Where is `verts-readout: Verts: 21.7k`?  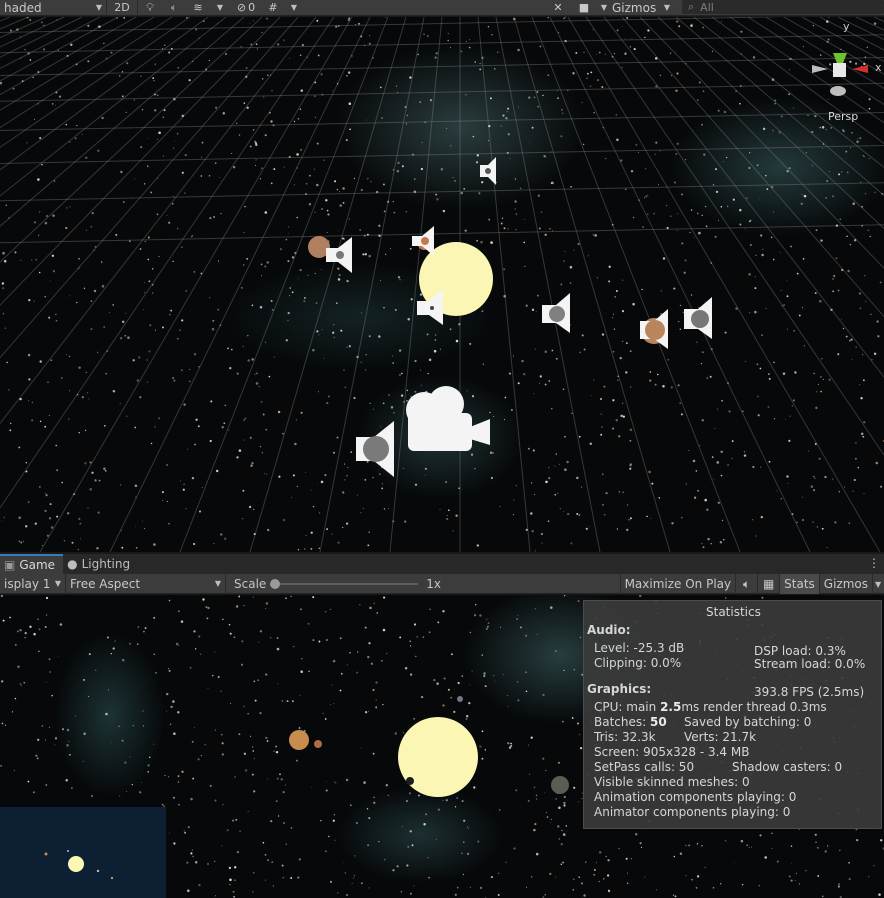 verts-readout: Verts: 21.7k is located at coordinates (720, 737).